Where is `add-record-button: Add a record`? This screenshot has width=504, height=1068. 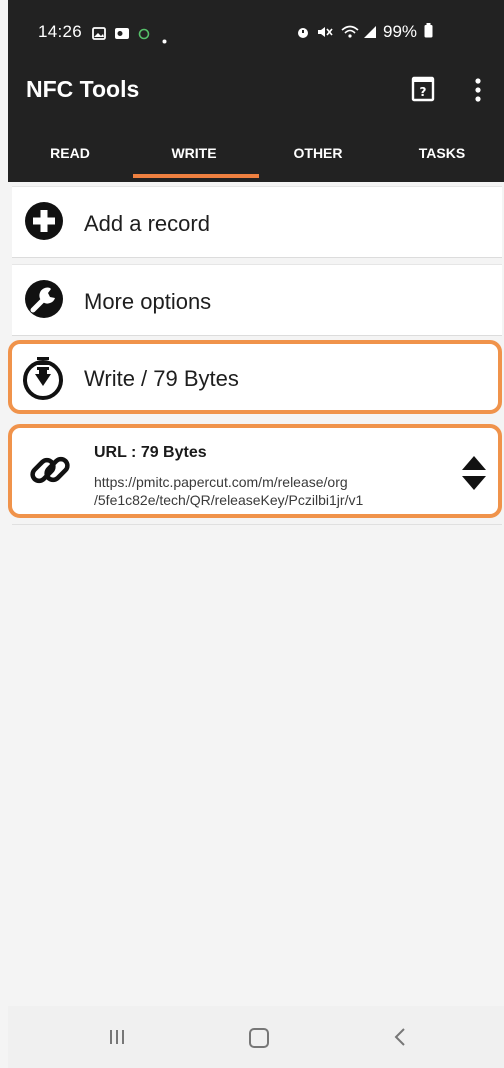
add-record-button: Add a record is located at coordinates (257, 222).